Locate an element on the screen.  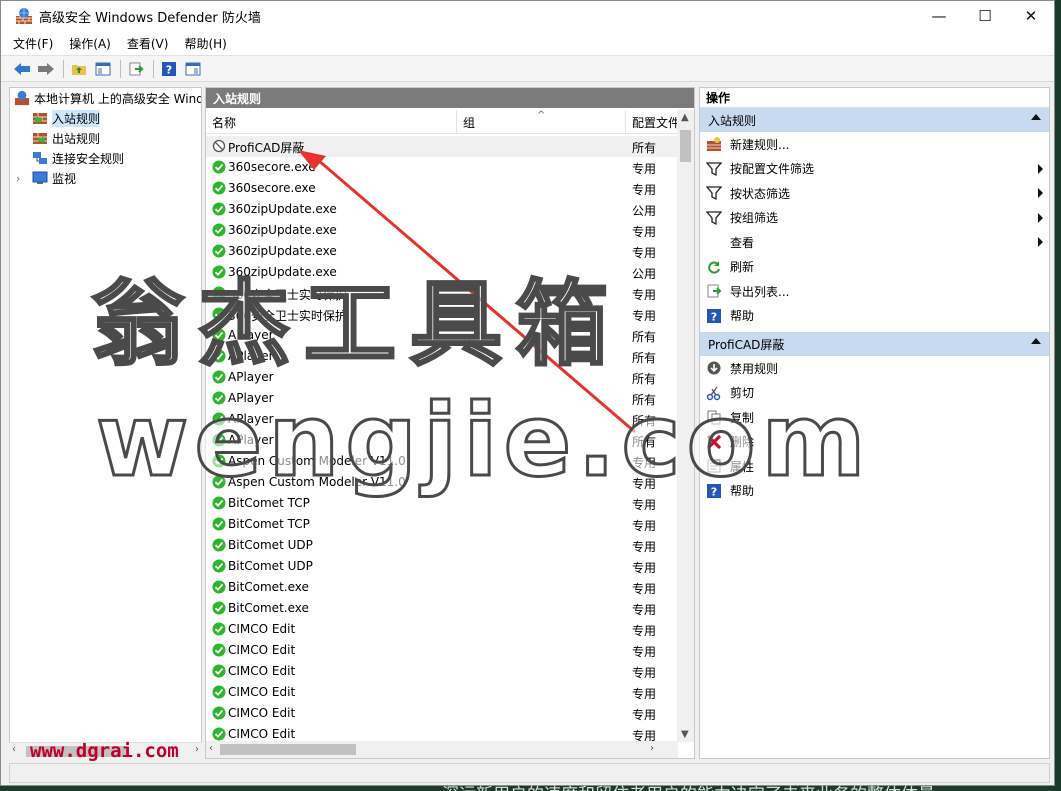
menu-view: 查看(V) is located at coordinates (148, 43).